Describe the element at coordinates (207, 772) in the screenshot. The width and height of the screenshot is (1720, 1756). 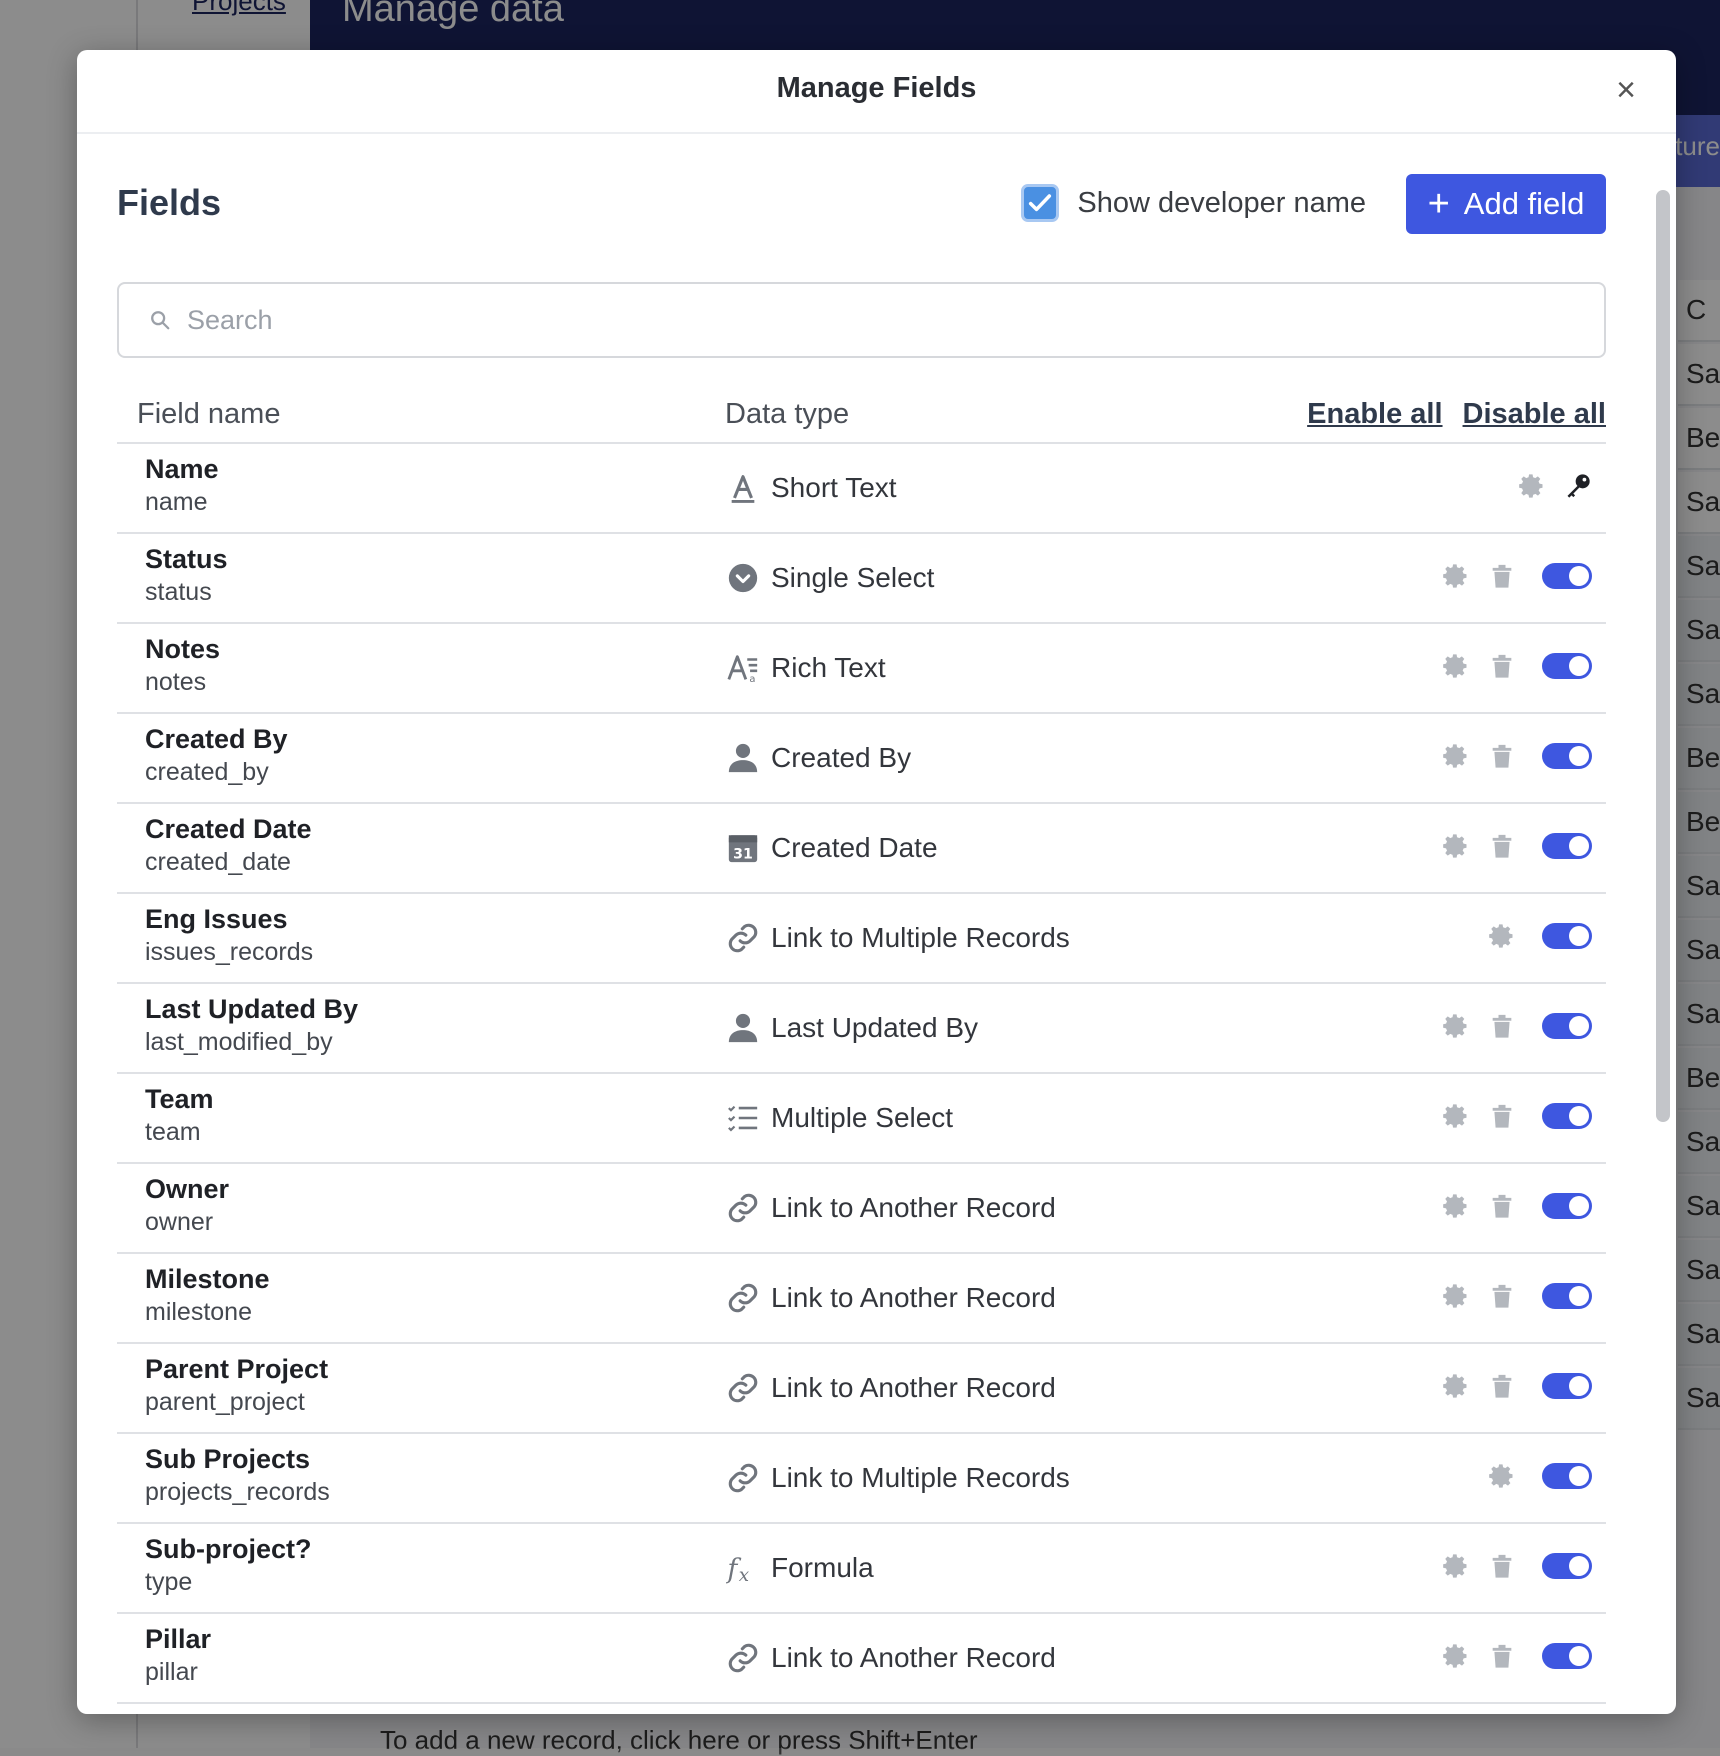
I see `field-developer-name: created_by` at that location.